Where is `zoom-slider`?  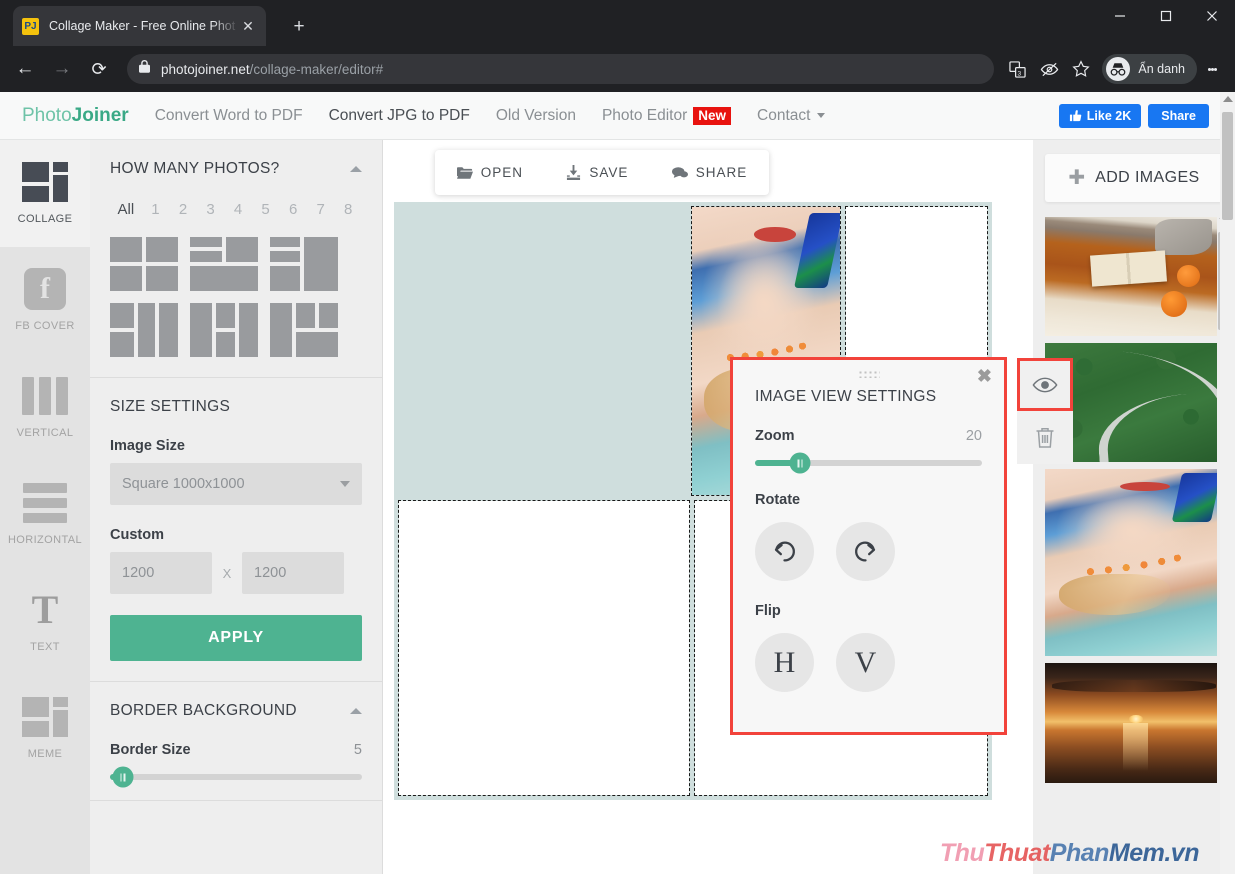 zoom-slider is located at coordinates (868, 463).